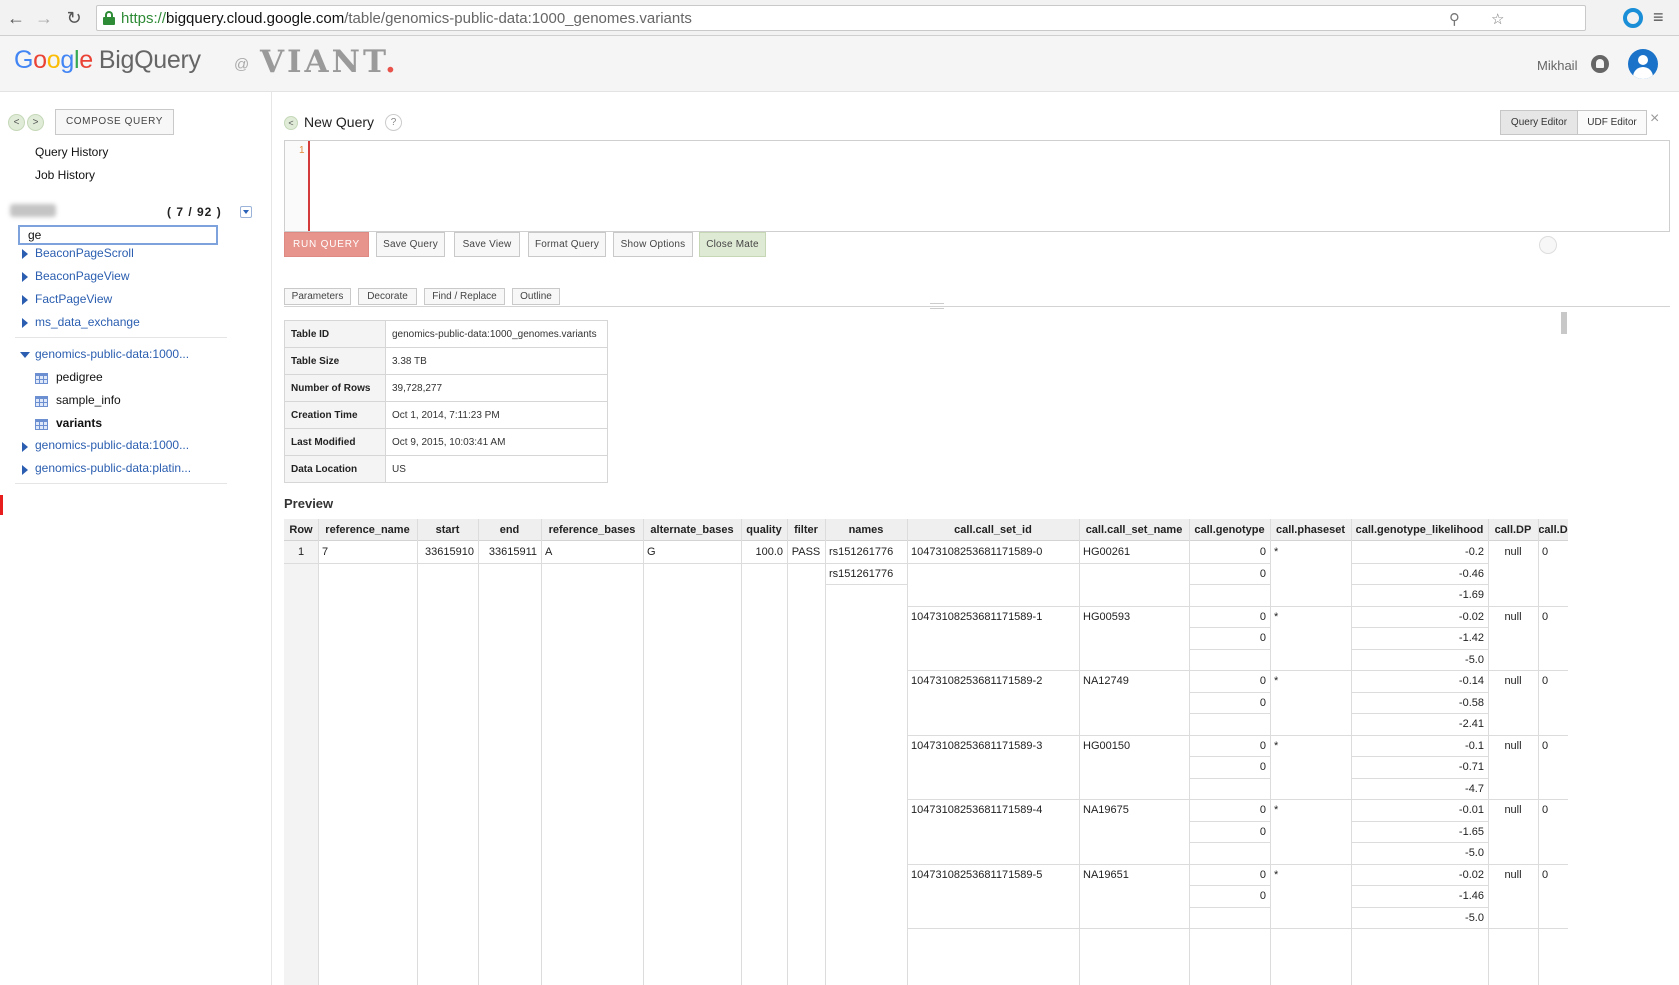 The image size is (1679, 985). What do you see at coordinates (977, 810) in the screenshot?
I see `cell-call-set-id: 10473108253681171589-4` at bounding box center [977, 810].